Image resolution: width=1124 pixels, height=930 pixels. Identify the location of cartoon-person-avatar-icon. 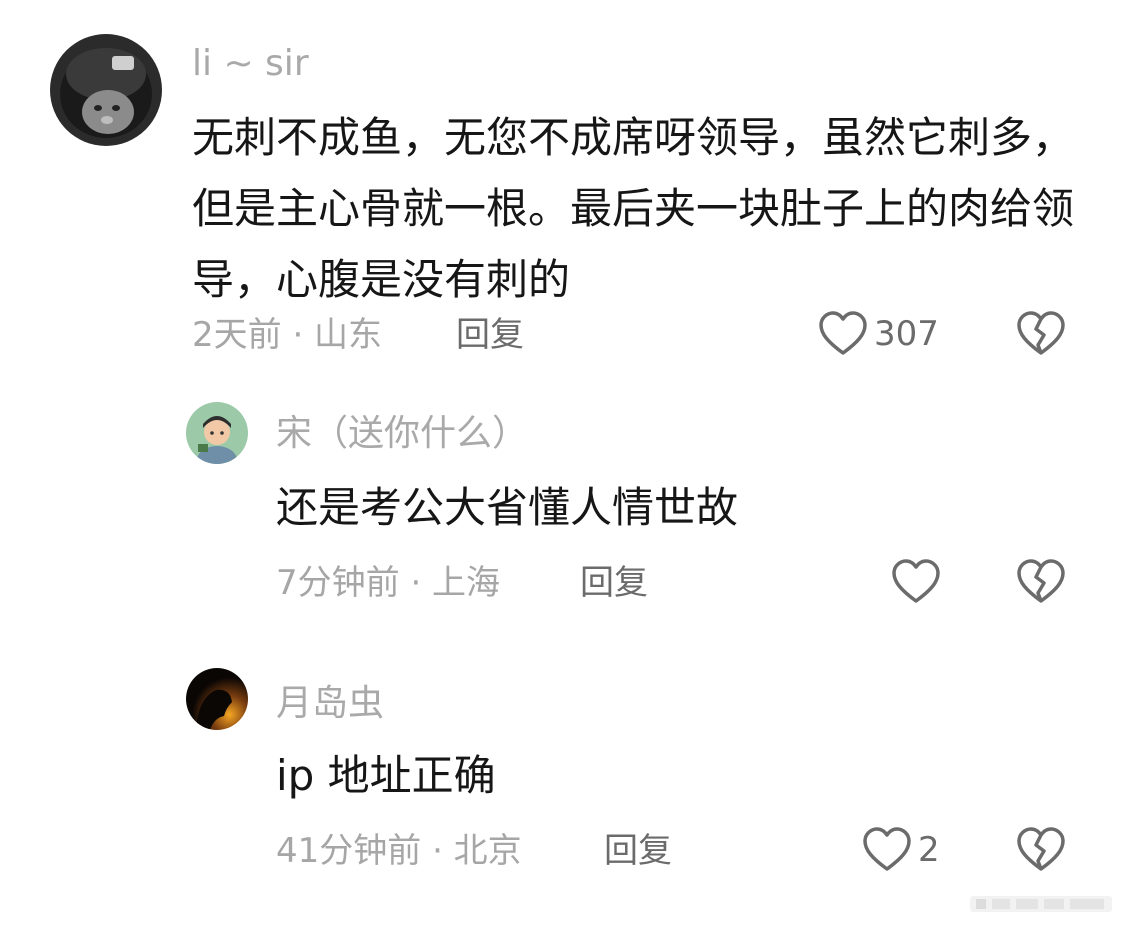
(217, 433).